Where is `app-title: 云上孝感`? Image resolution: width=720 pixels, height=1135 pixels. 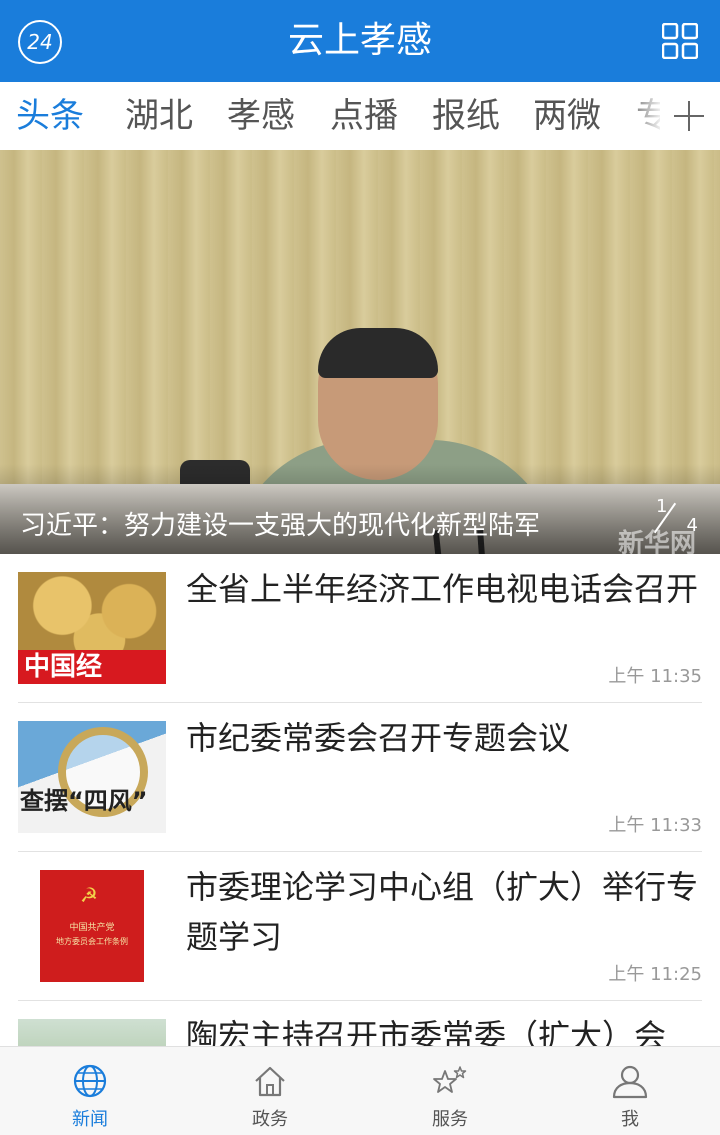 app-title: 云上孝感 is located at coordinates (359, 40).